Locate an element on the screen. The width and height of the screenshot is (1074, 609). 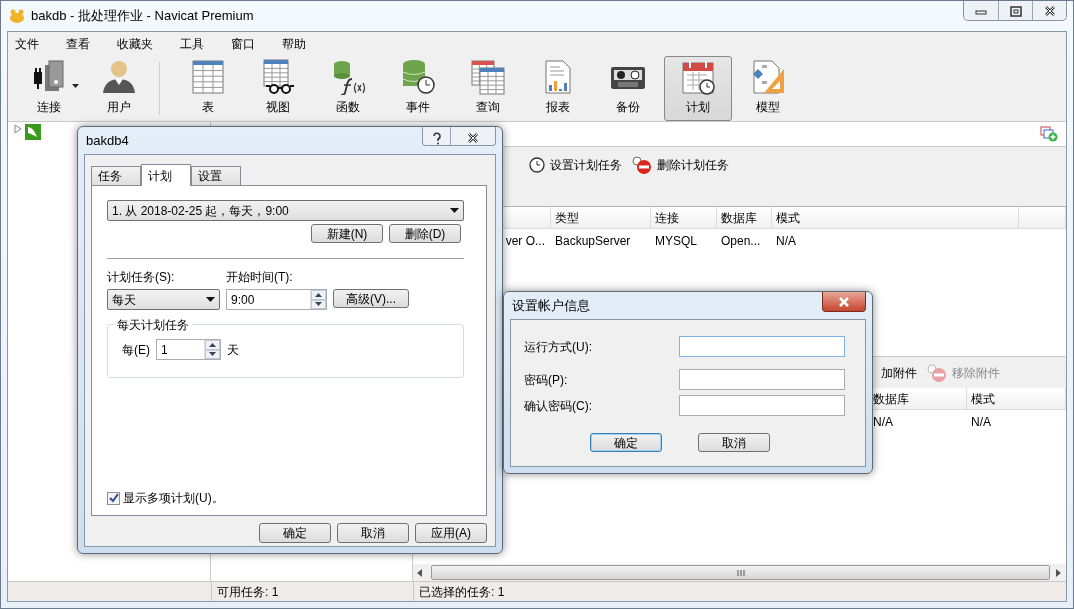
close-button is located at coordinates (844, 302).